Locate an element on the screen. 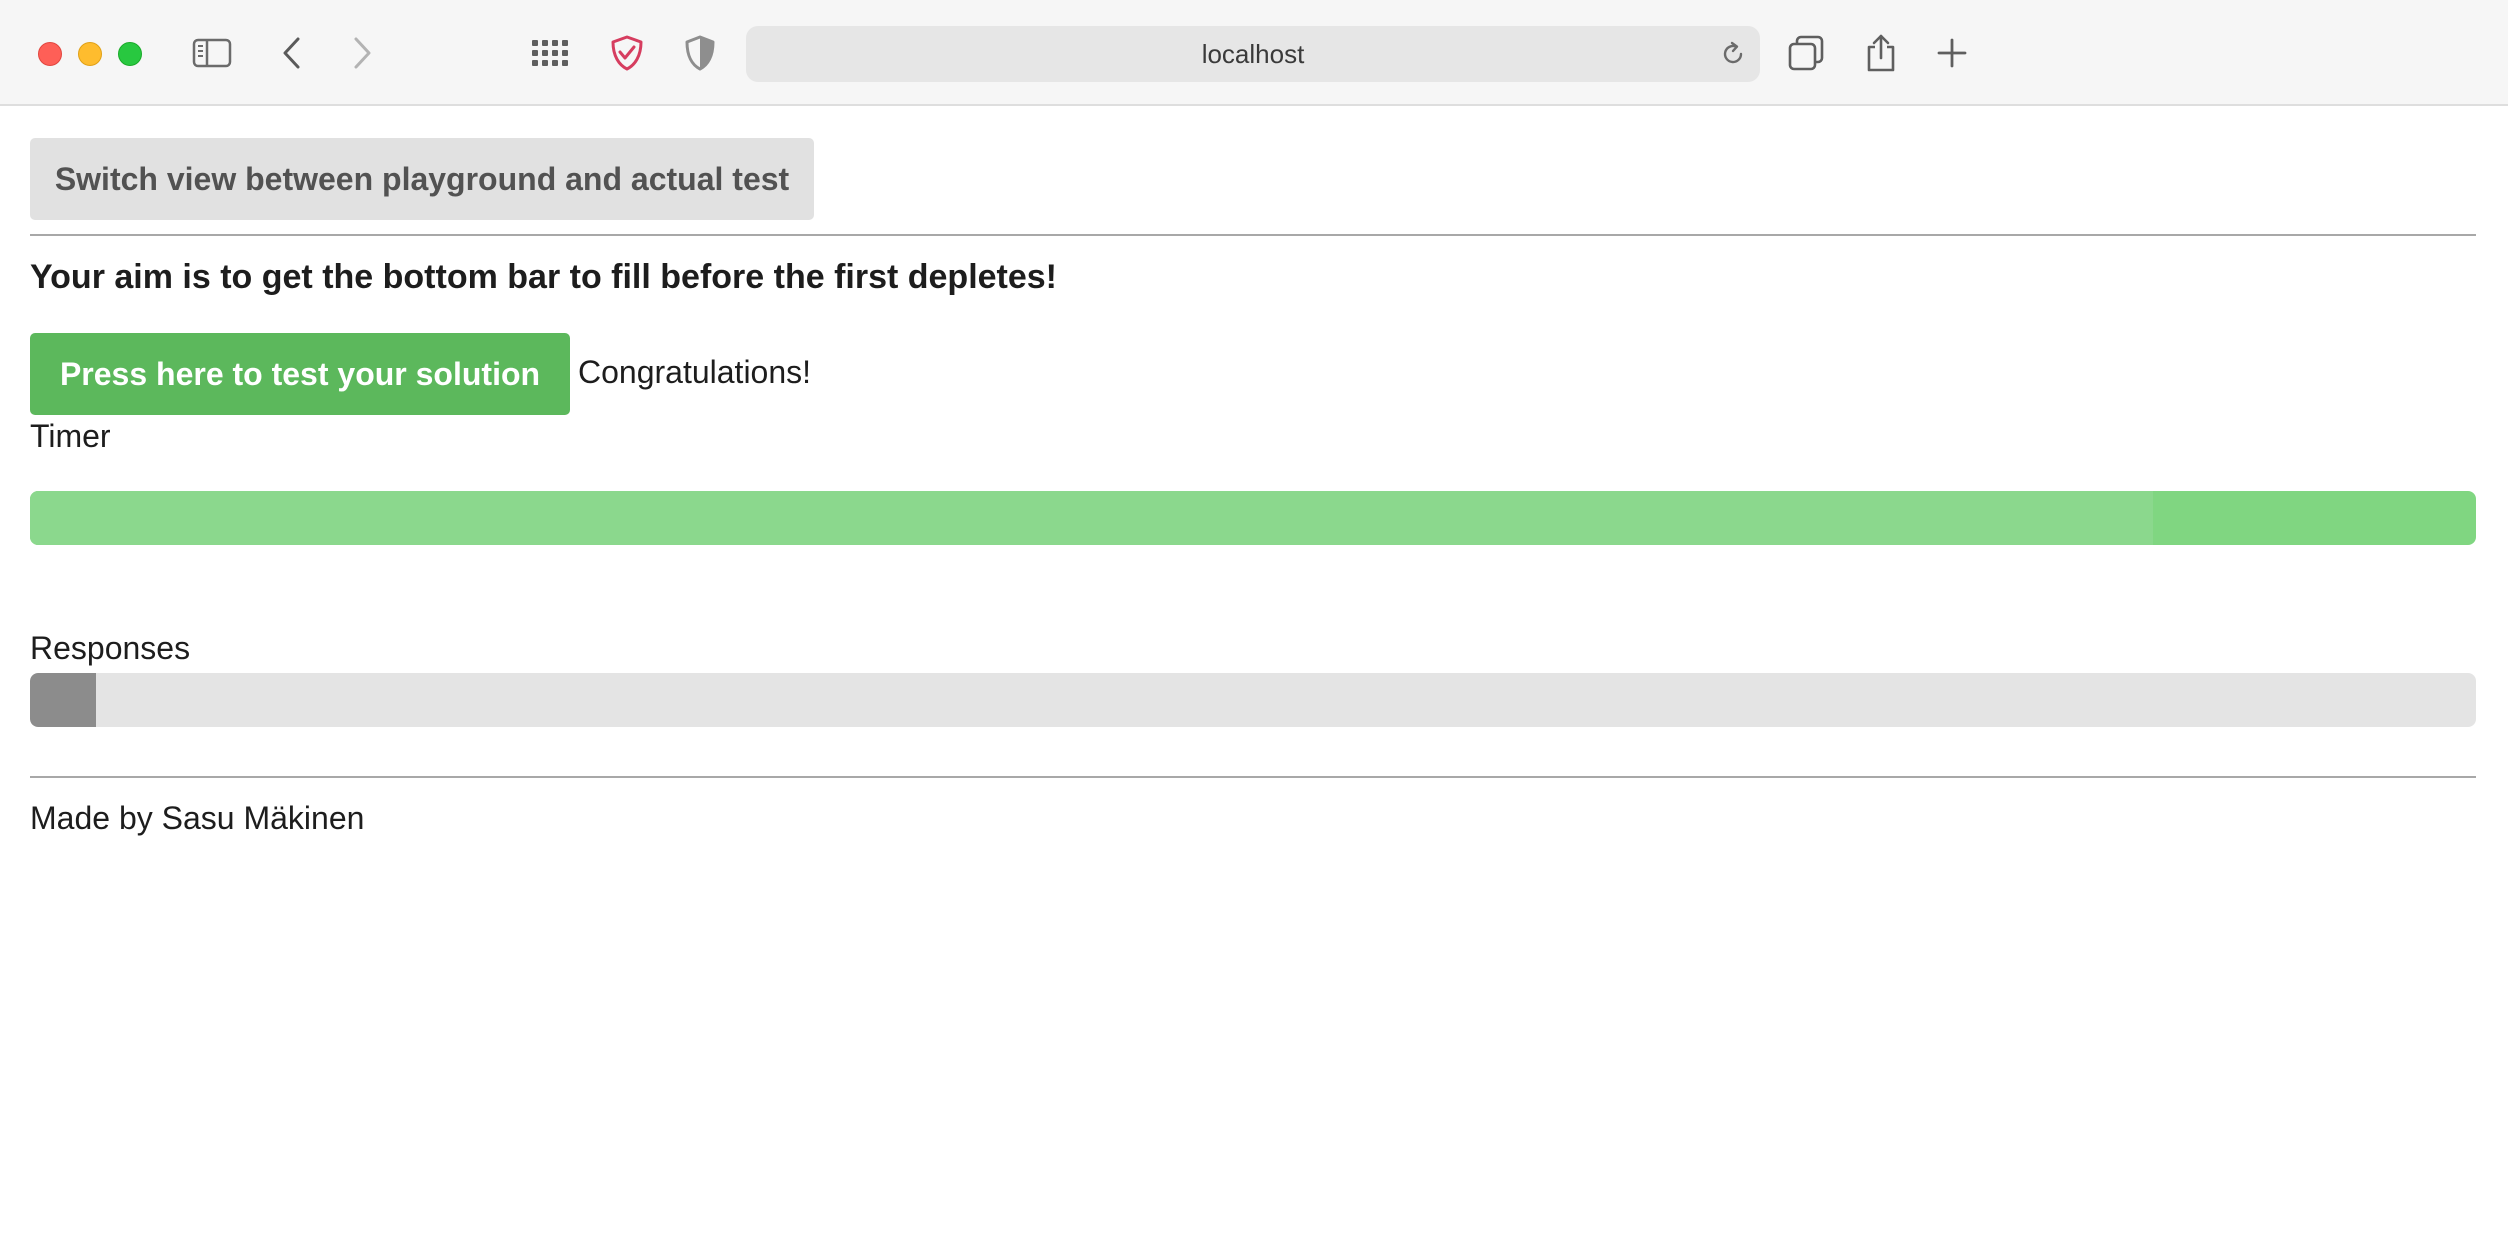 The height and width of the screenshot is (1254, 2508). responses-progress-fill is located at coordinates (63, 700).